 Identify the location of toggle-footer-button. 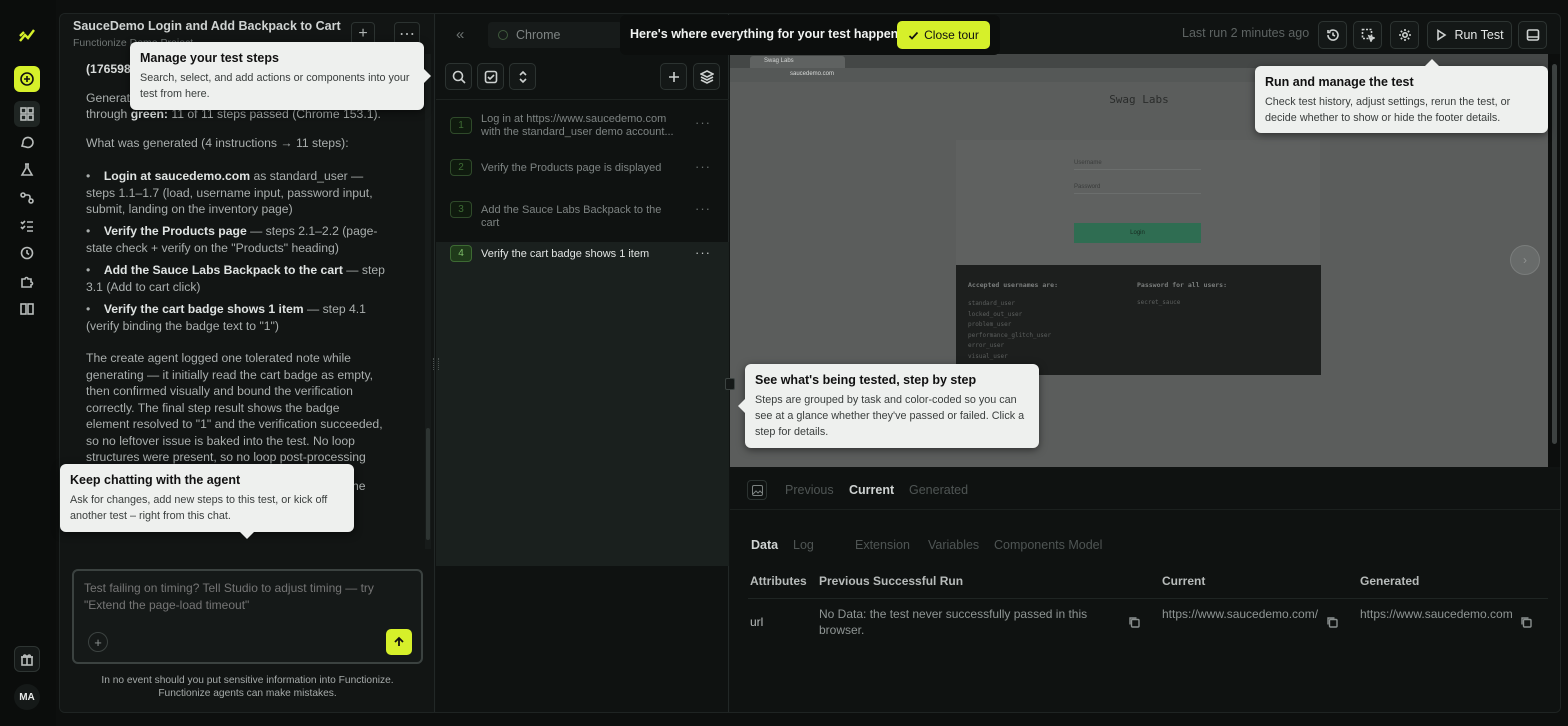
(1532, 35).